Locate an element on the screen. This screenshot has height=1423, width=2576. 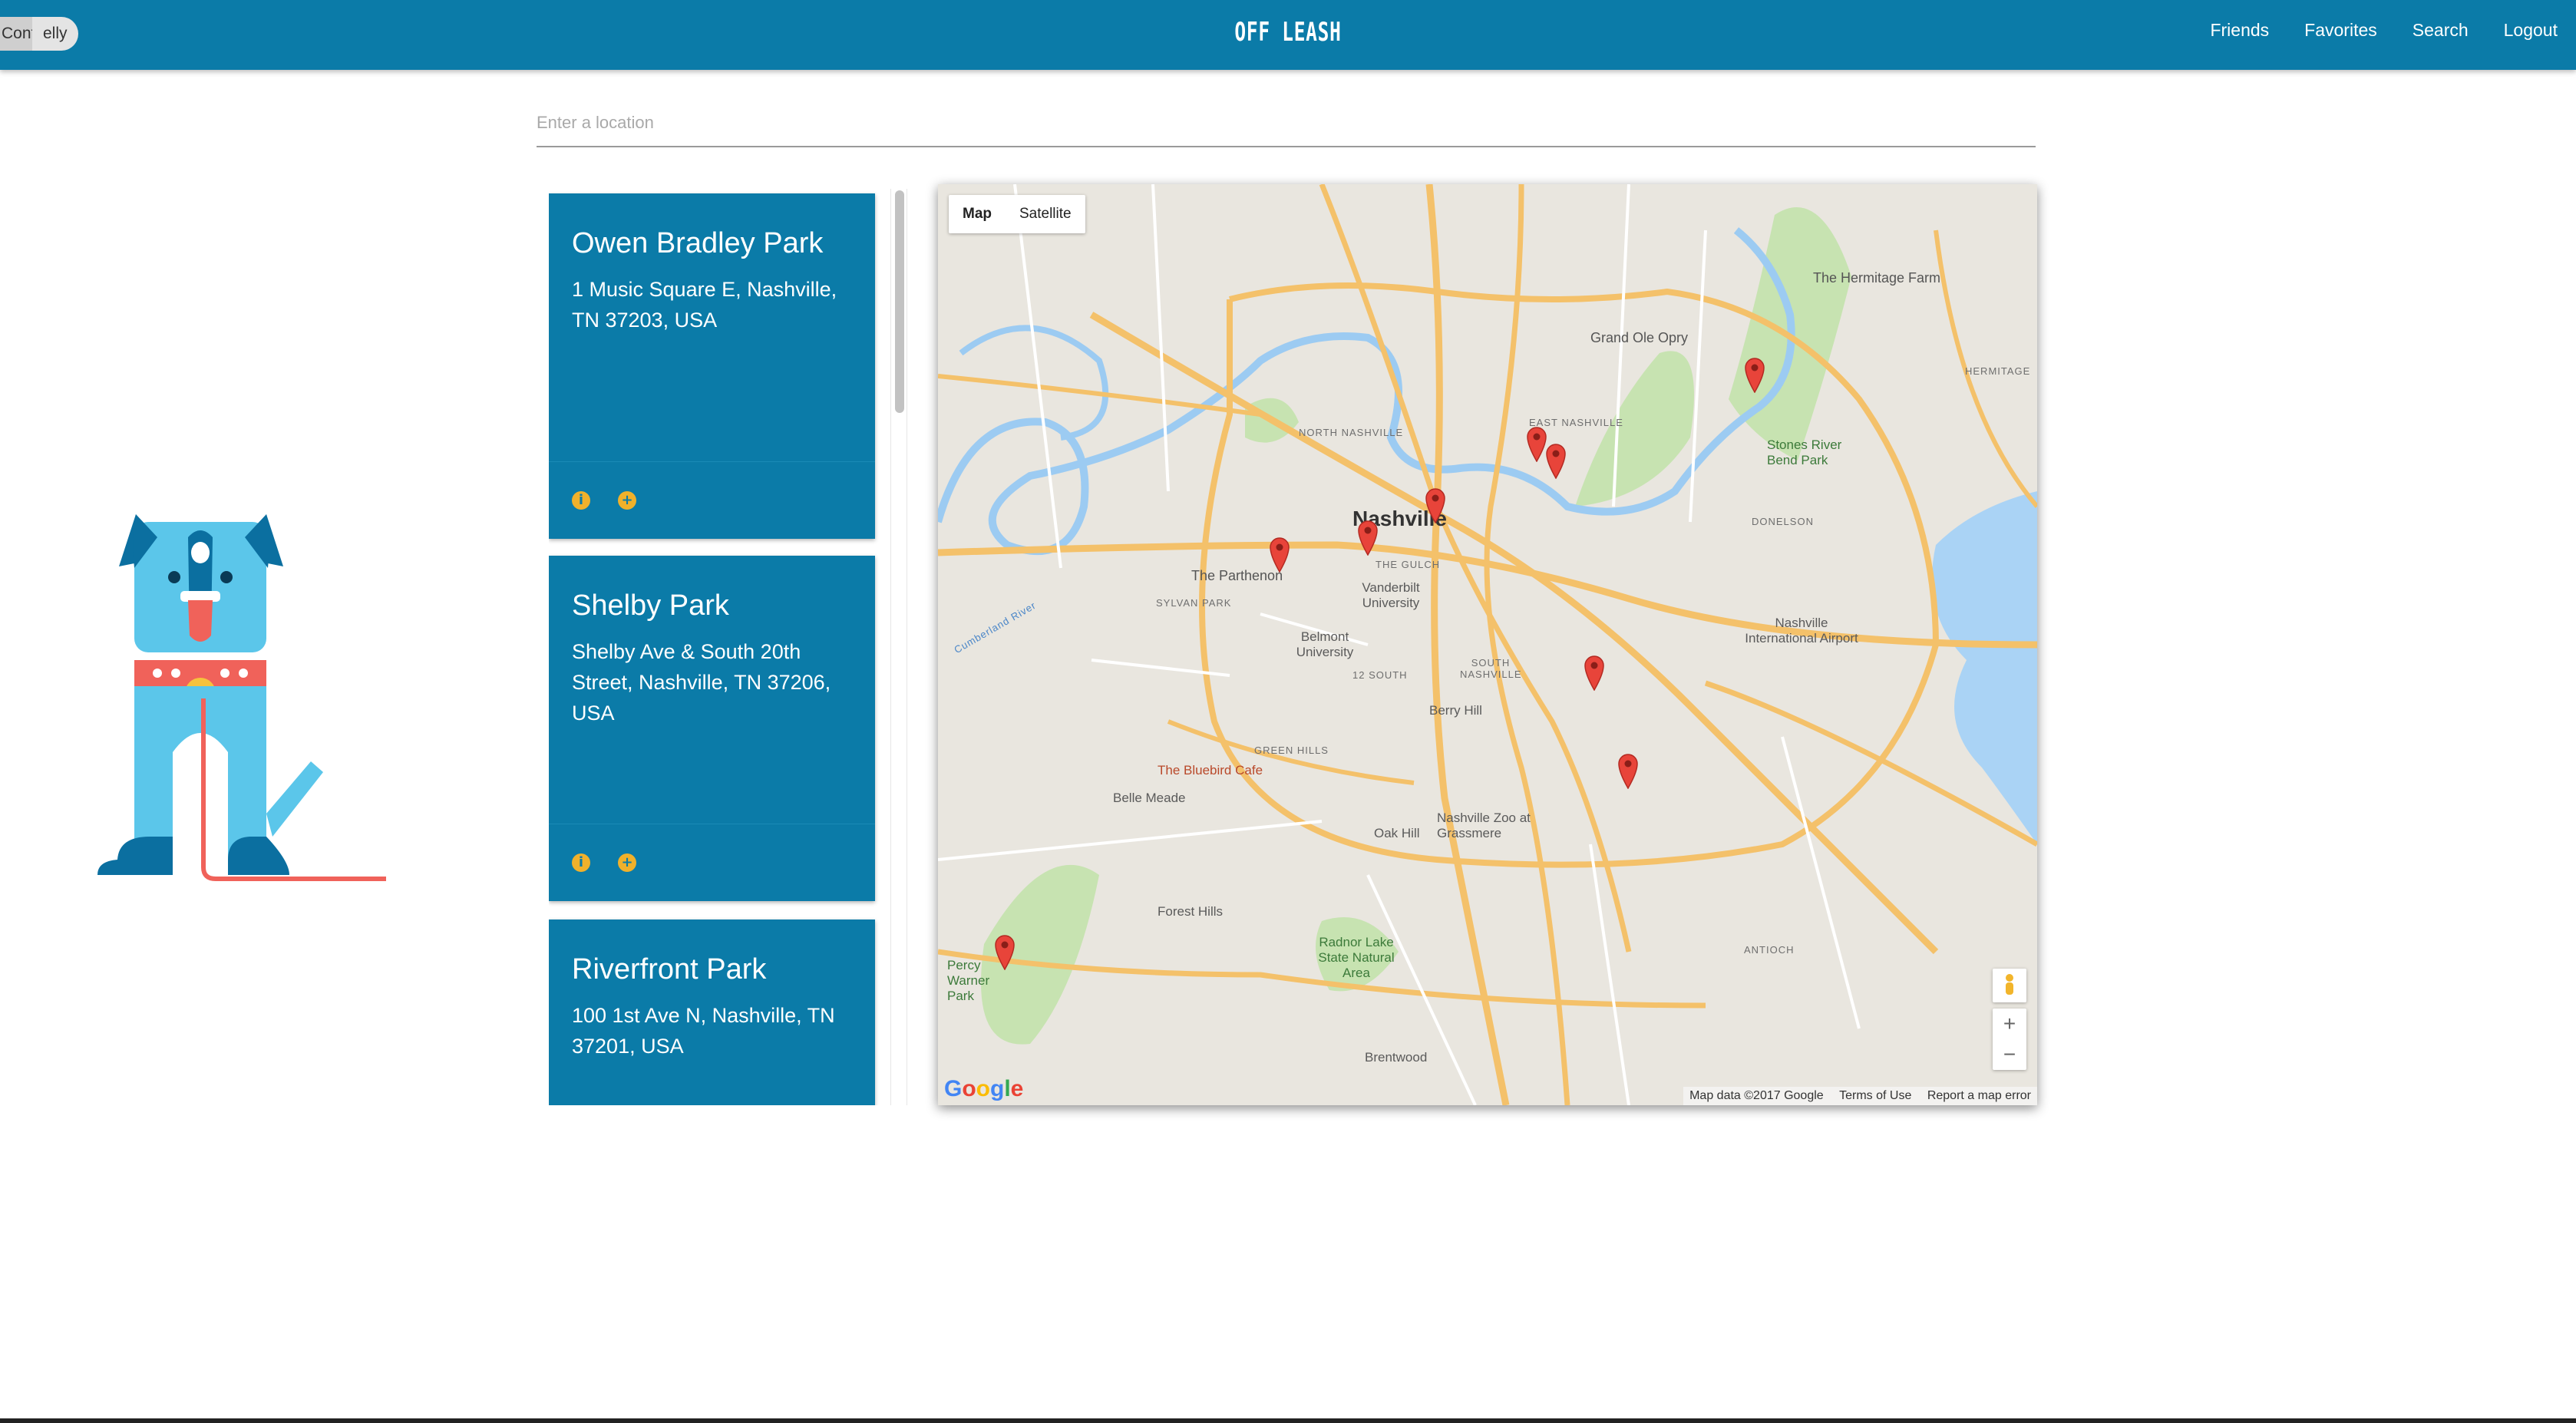
park-address: 100 1st Ave N, Nashville, TN 37201, USA is located at coordinates (703, 1031).